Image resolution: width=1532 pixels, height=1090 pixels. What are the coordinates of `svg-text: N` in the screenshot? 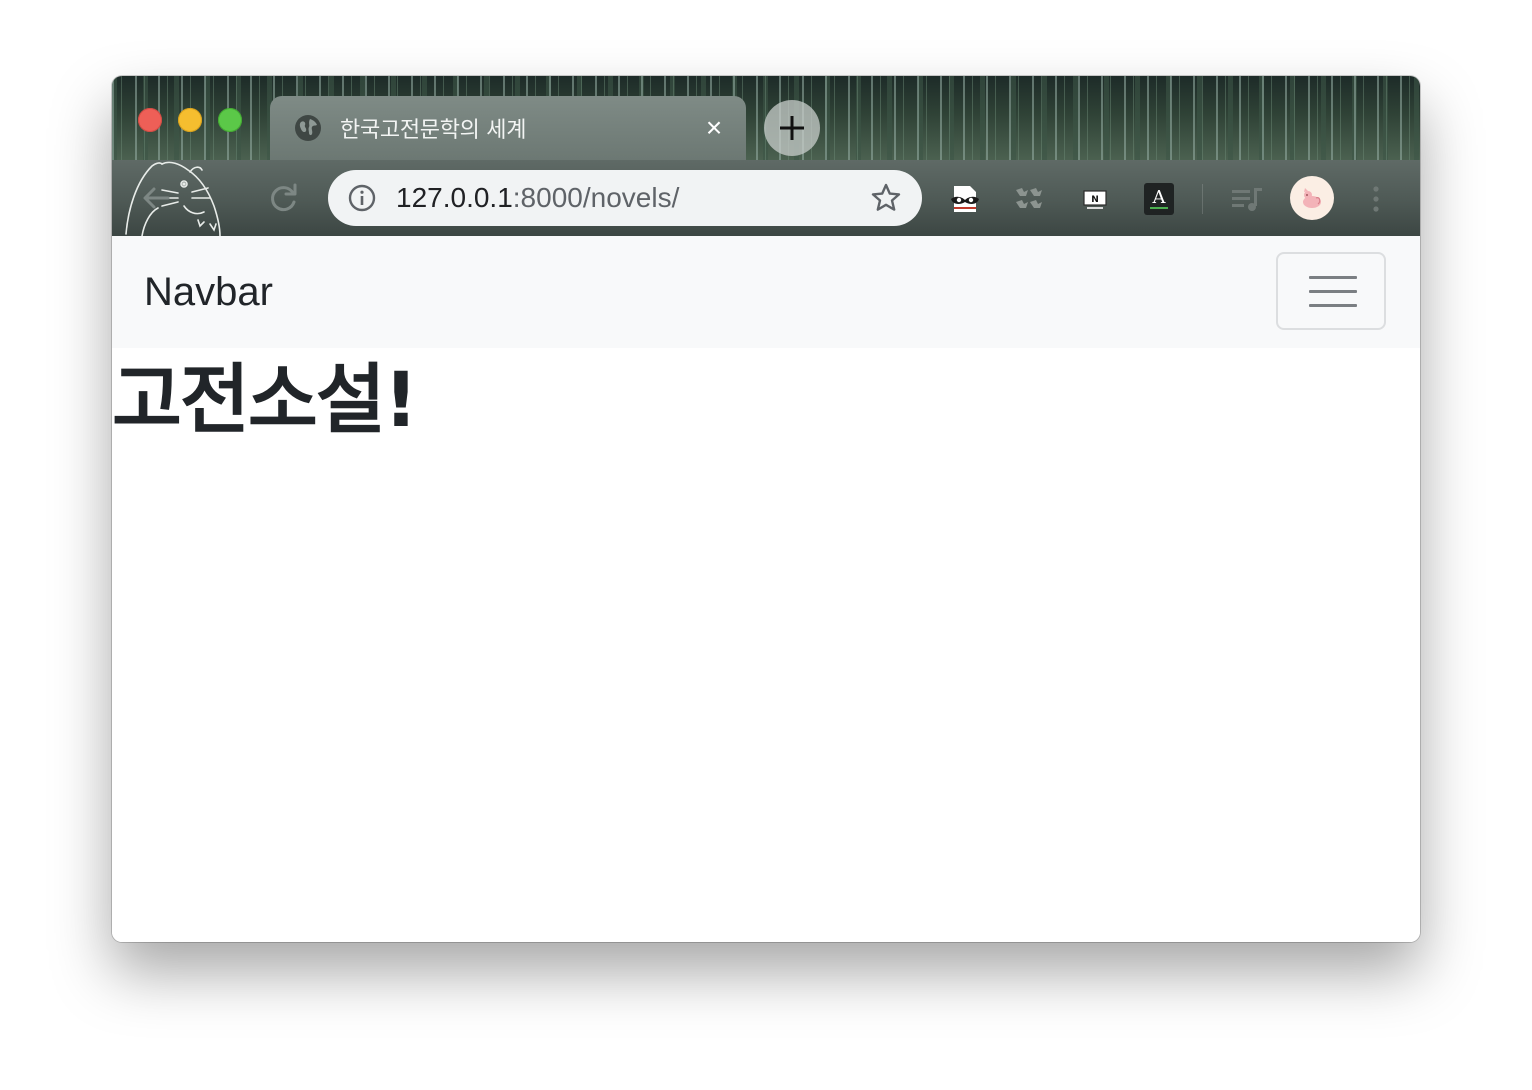 It's located at (1095, 200).